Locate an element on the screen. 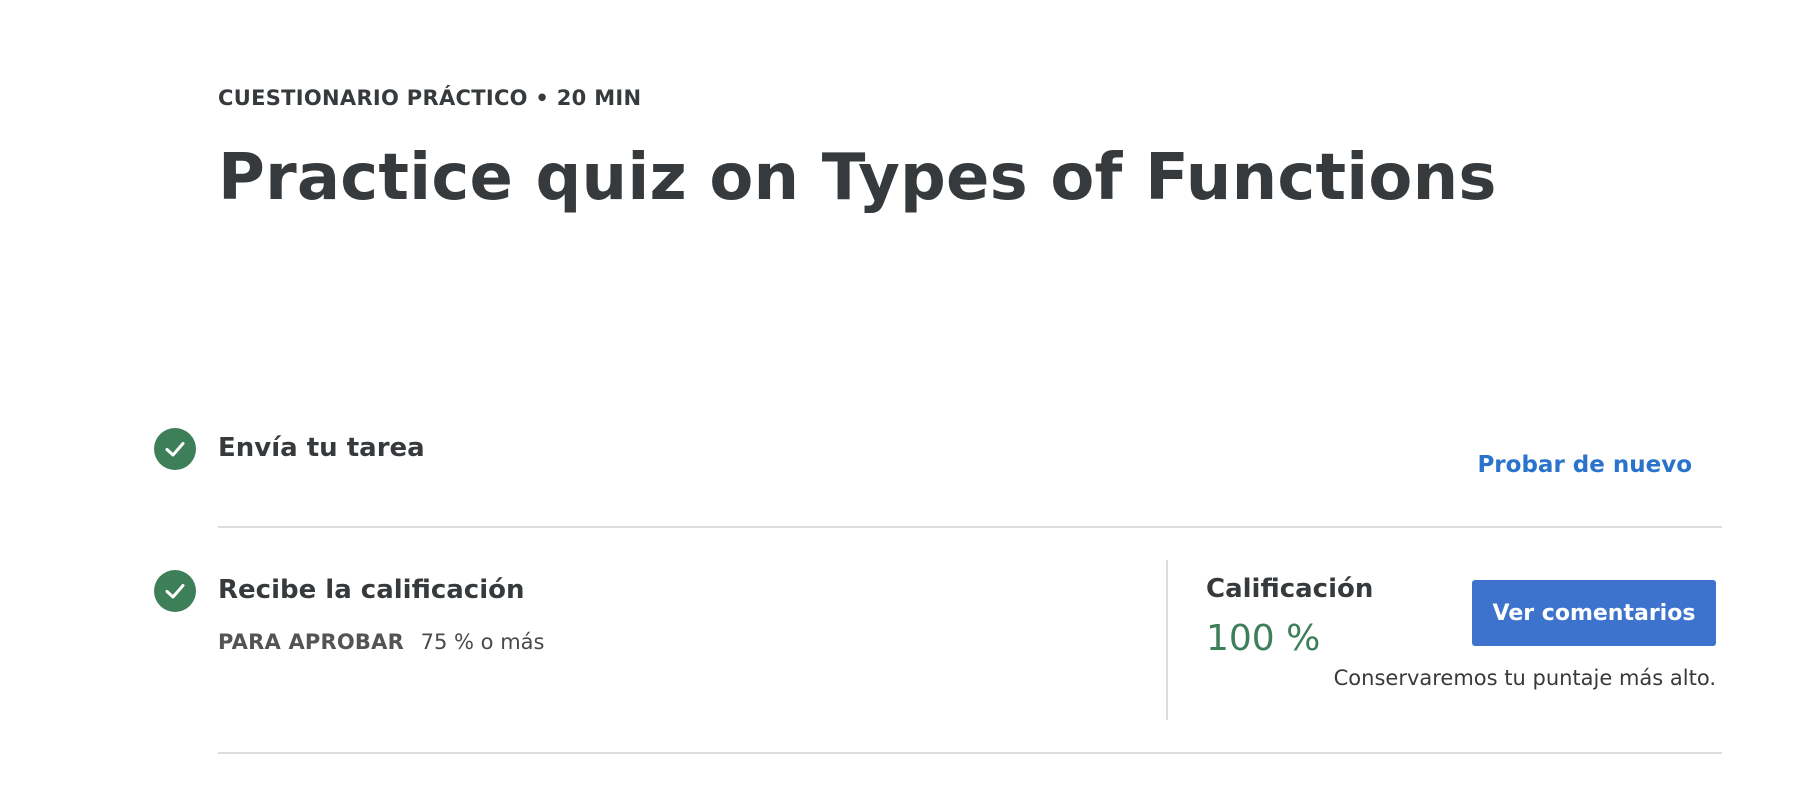 This screenshot has width=1810, height=796. passing-requirement: PARA APROBAR 75 % o más is located at coordinates (381, 642).